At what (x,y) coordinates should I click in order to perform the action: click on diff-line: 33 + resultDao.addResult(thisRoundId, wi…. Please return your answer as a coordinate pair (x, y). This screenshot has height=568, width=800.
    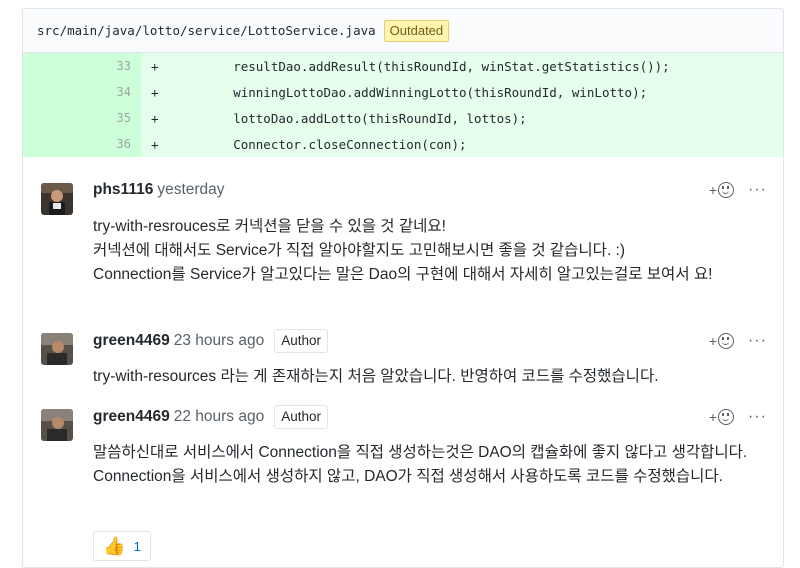
    Looking at the image, I should click on (403, 66).